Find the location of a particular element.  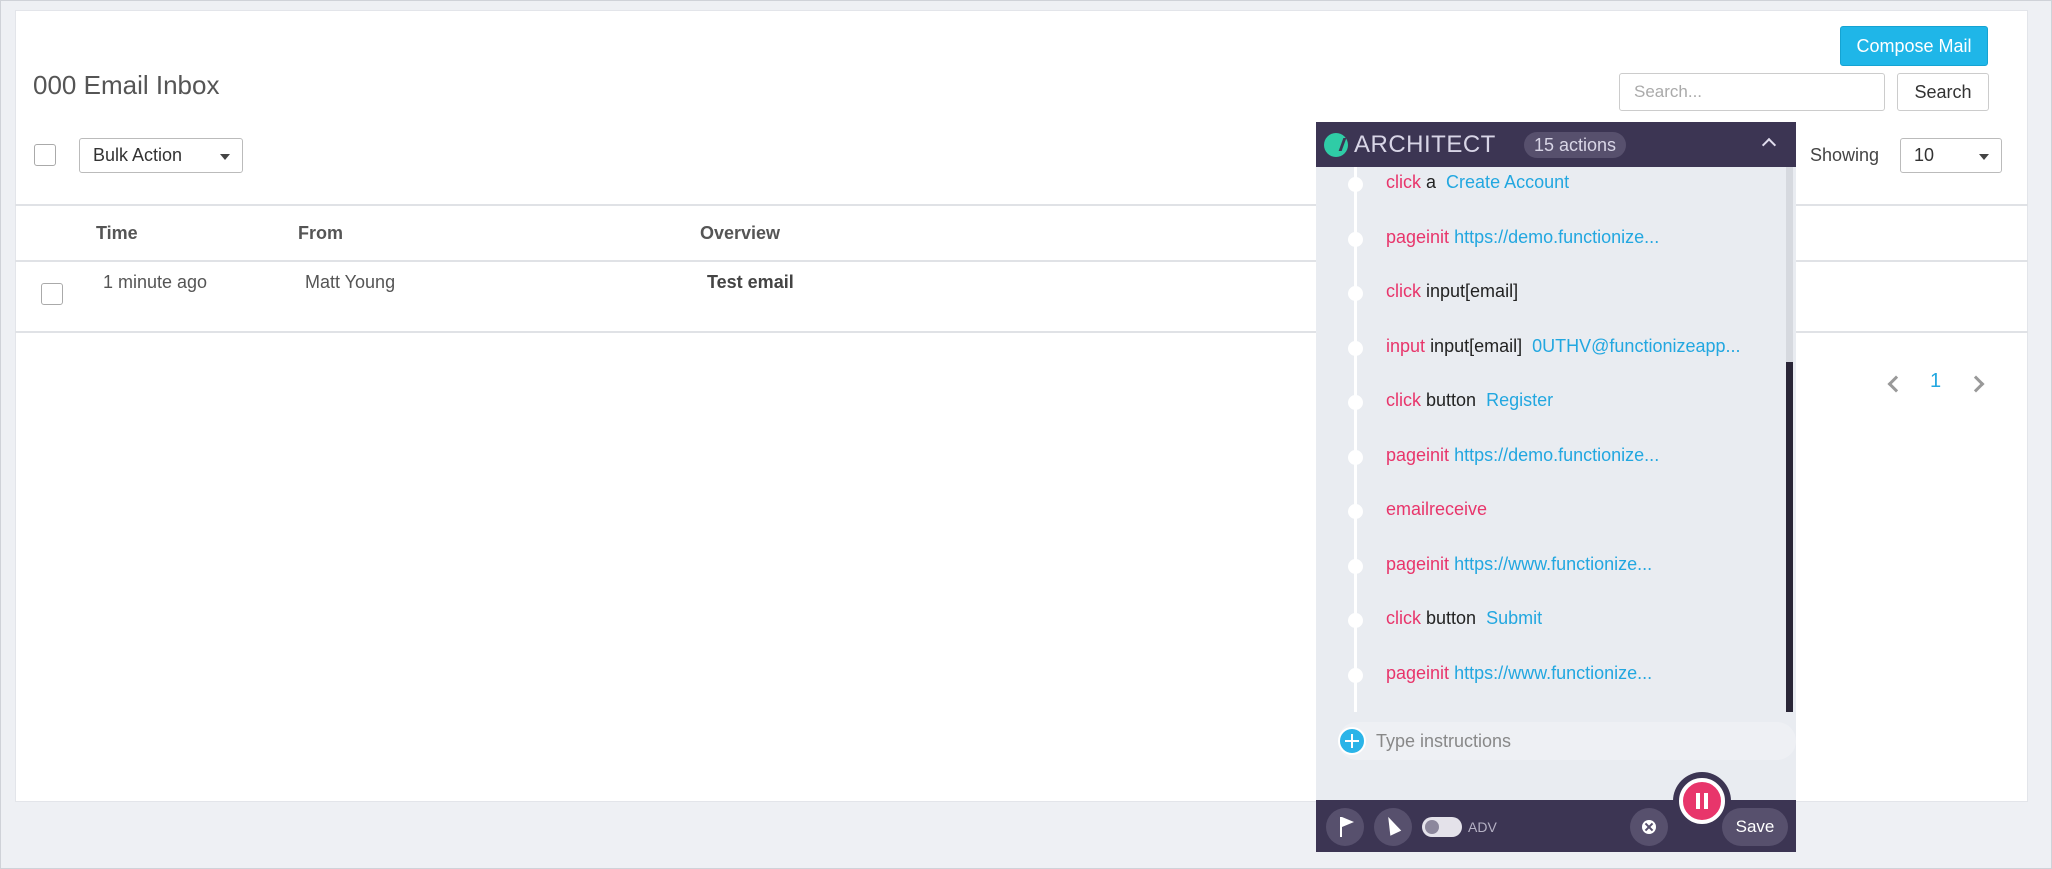

chevron-up-icon is located at coordinates (1769, 145).